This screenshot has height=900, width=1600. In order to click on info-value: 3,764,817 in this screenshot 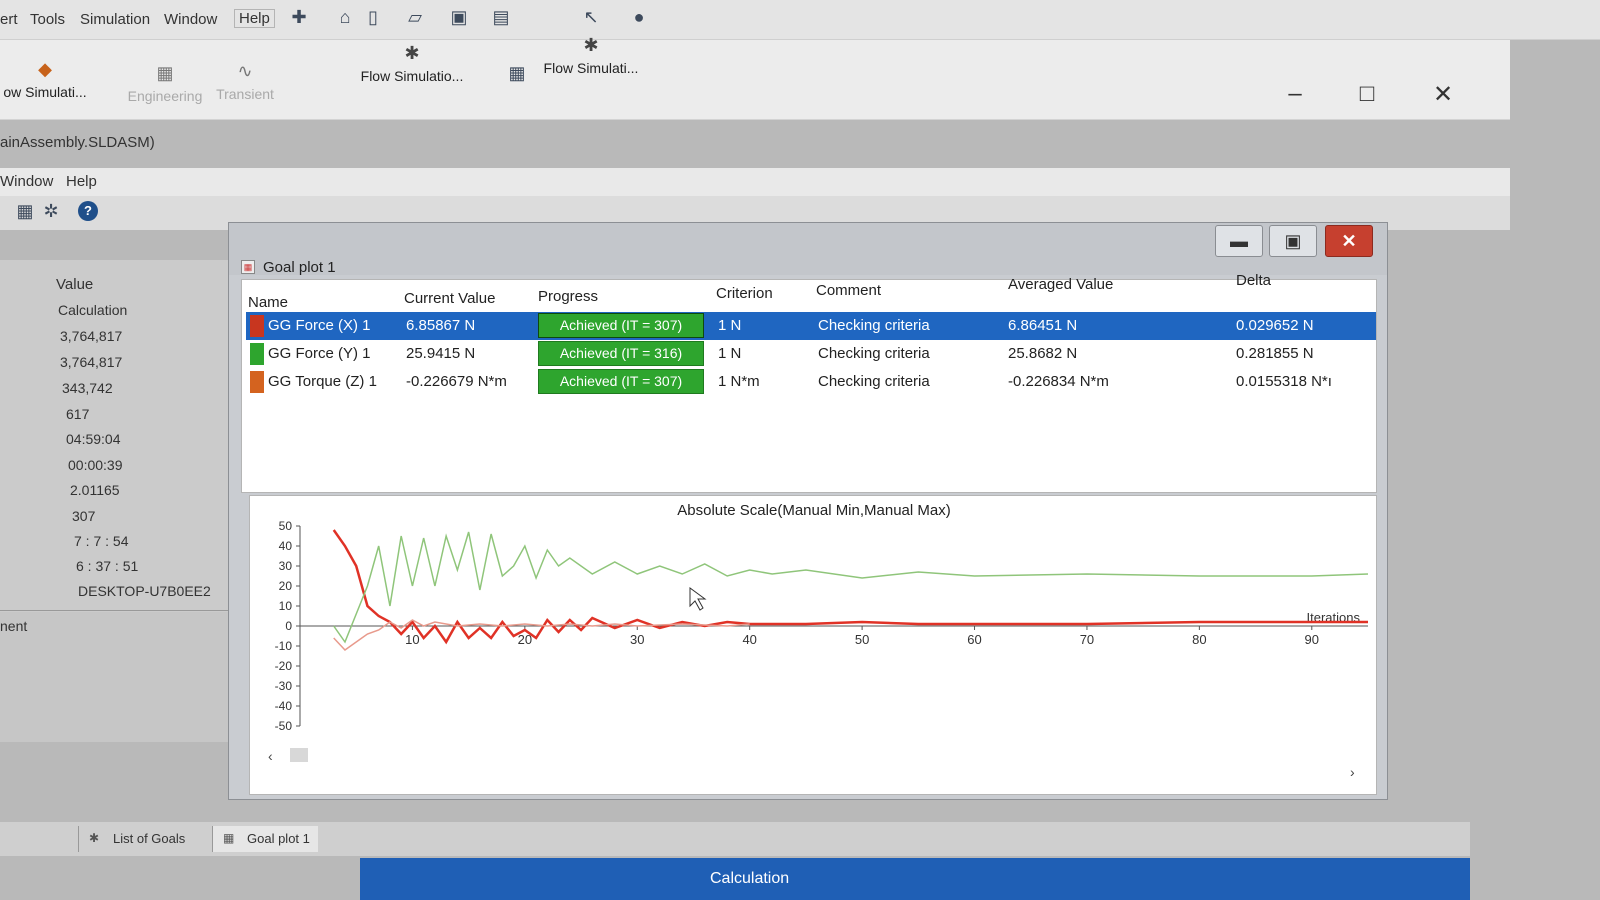, I will do `click(91, 336)`.